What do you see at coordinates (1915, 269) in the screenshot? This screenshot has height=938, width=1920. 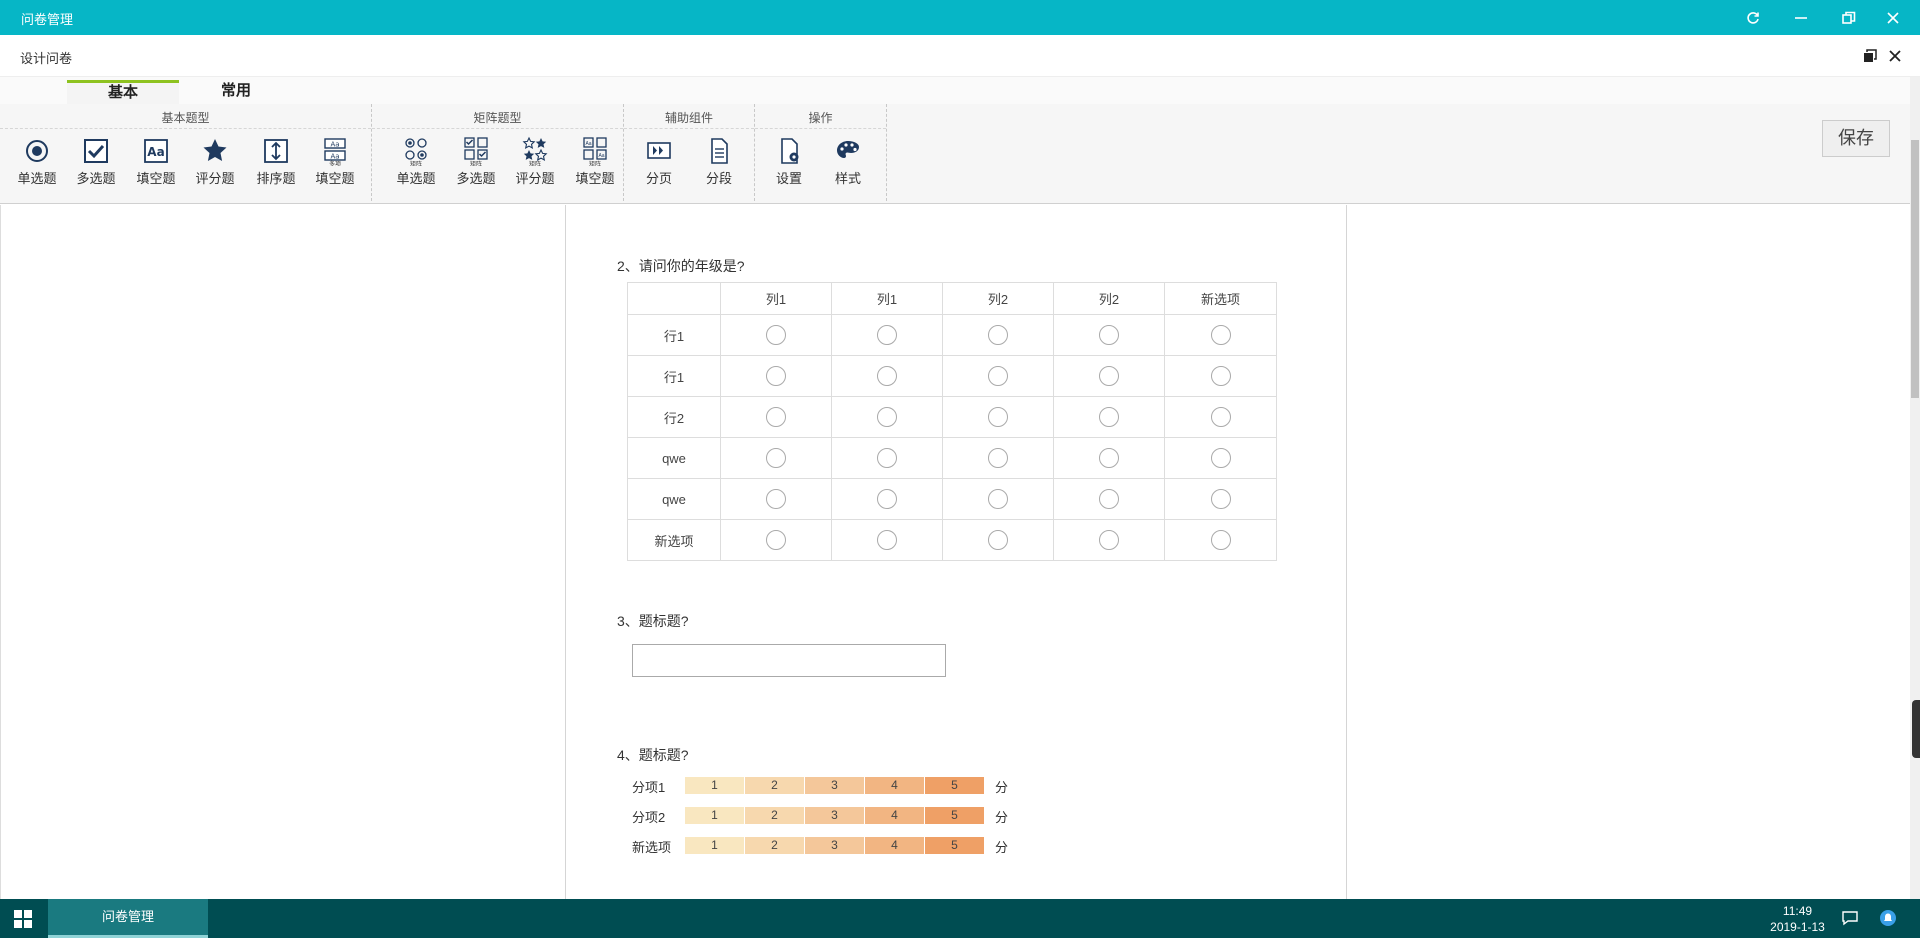 I see `scrollbar-thumb` at bounding box center [1915, 269].